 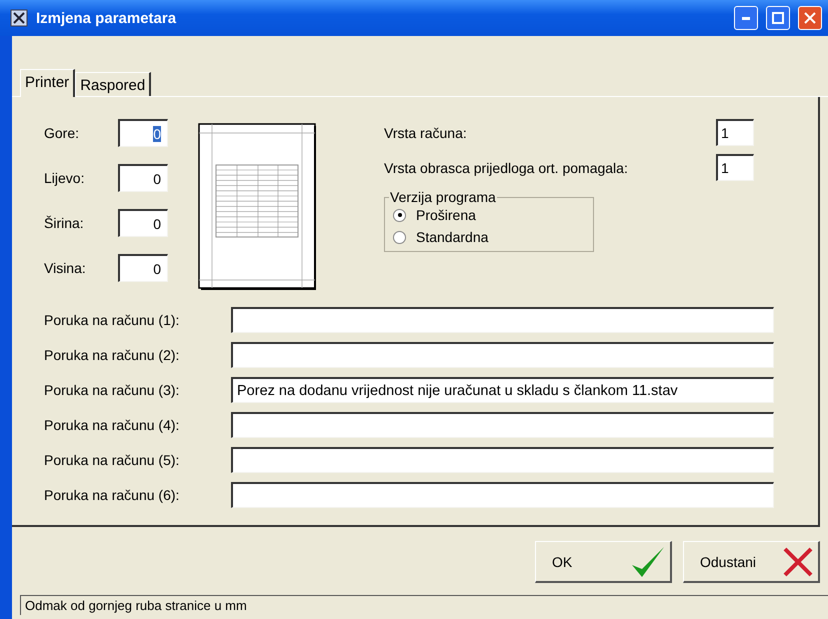 What do you see at coordinates (107, 18) in the screenshot?
I see `window-title: Izmjena parametara` at bounding box center [107, 18].